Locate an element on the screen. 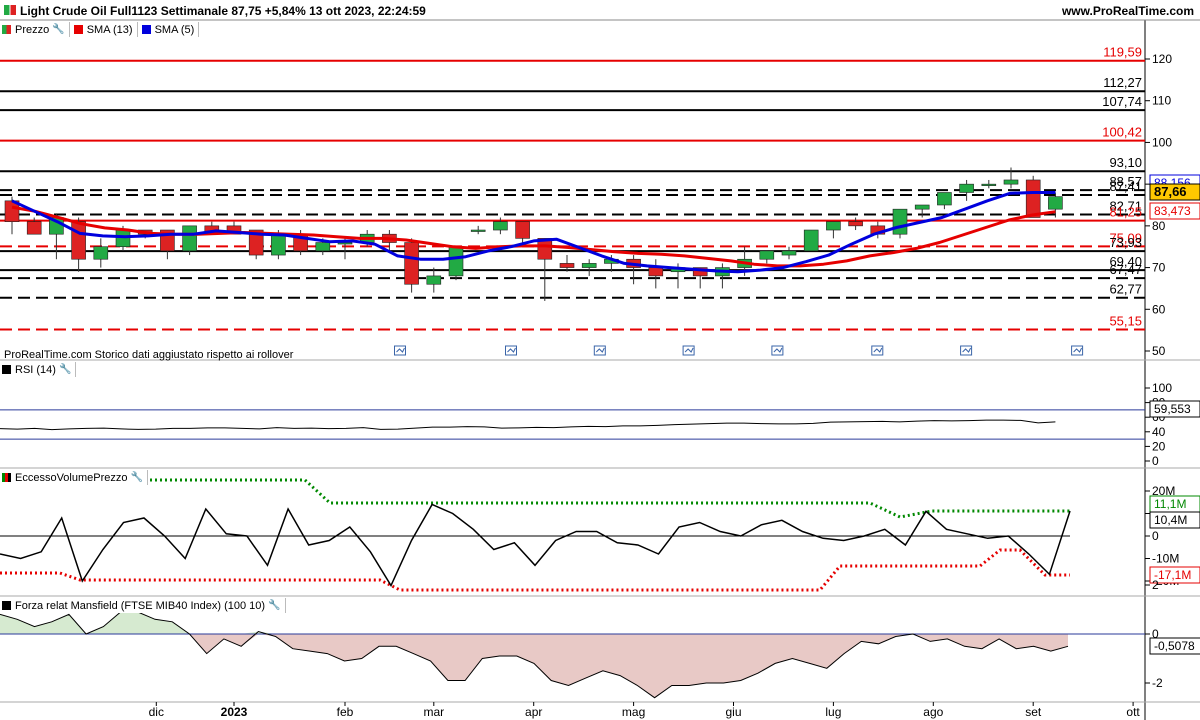 This screenshot has width=1200, height=720. evp-swatch-icon is located at coordinates (6, 477).